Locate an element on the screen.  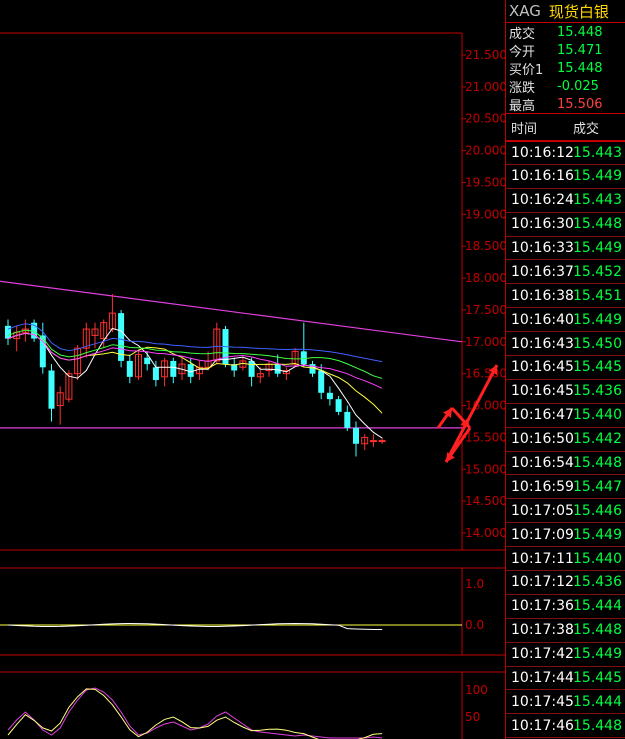
tick-row: 10:16:12 15.443 is located at coordinates (565, 153).